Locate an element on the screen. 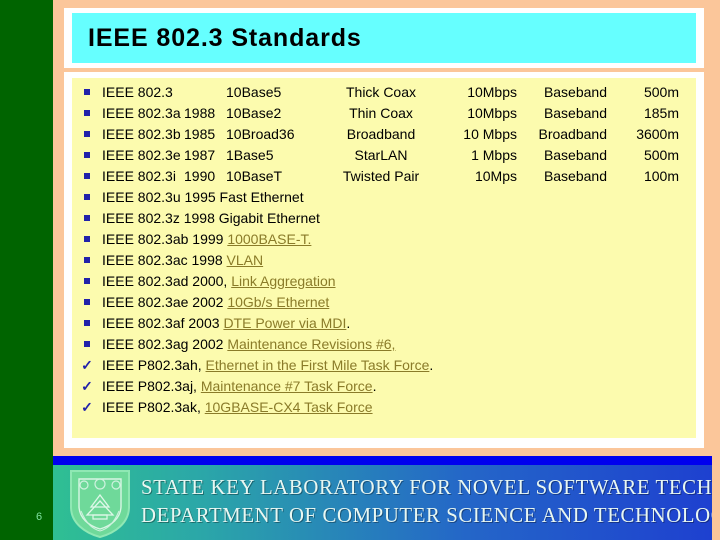  standards-list-item: IEEE 802.3af 2003 DTE Power via MDI. is located at coordinates (384, 323).